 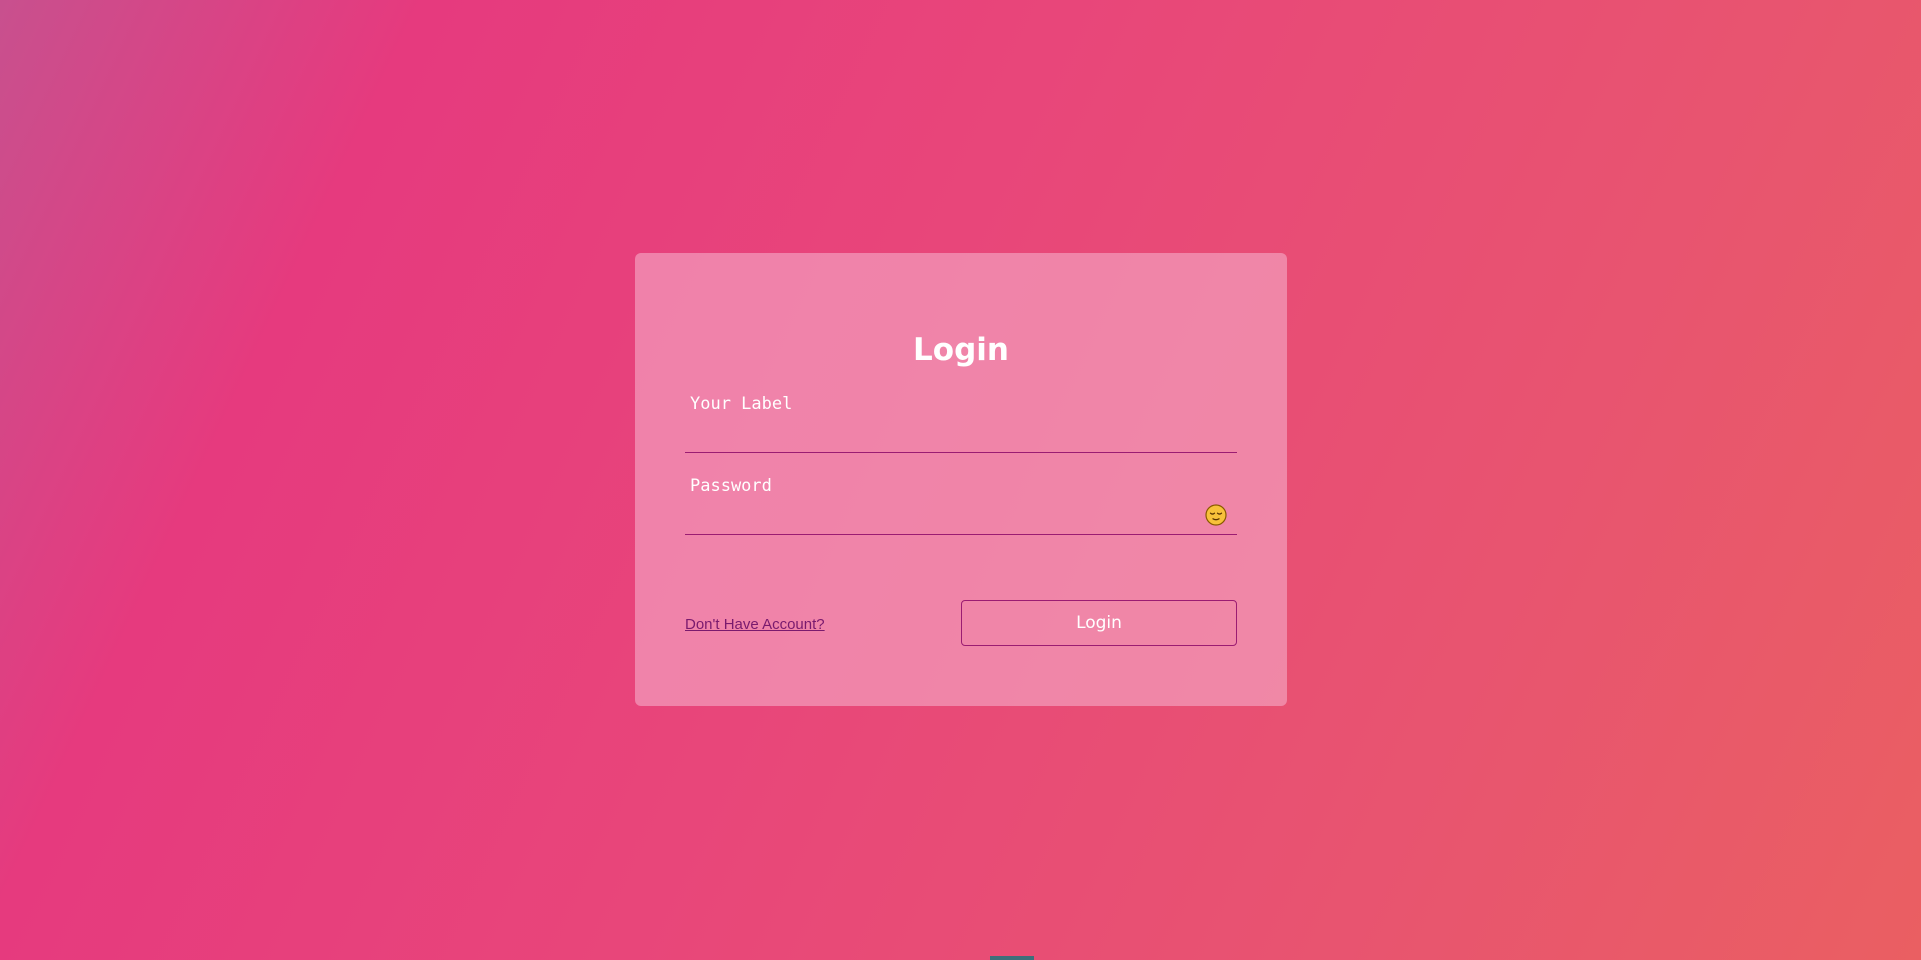 I want to click on username-input, so click(x=942, y=435).